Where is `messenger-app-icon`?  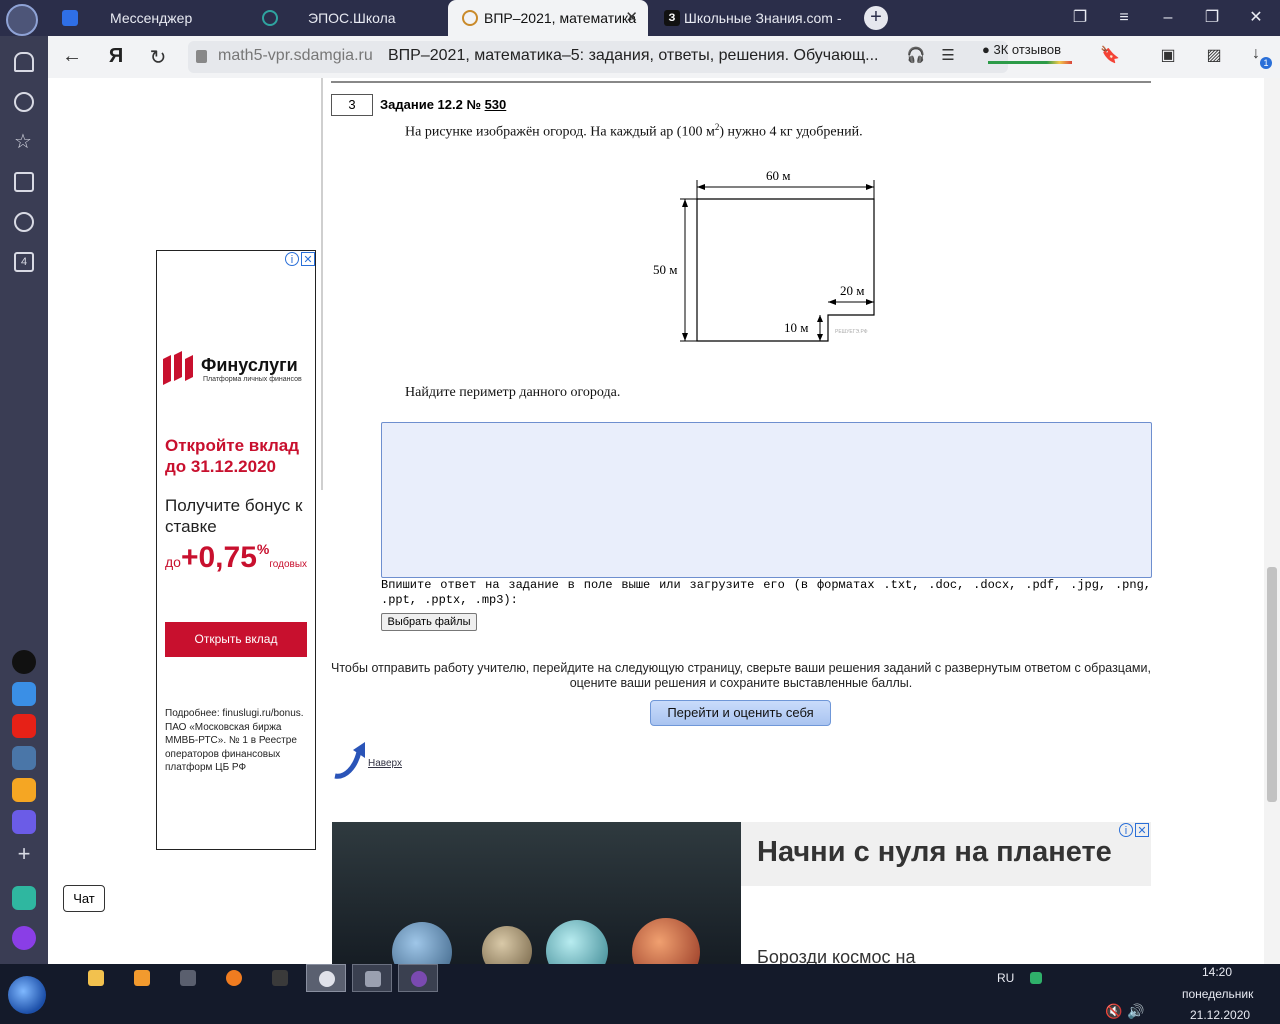 messenger-app-icon is located at coordinates (24, 822).